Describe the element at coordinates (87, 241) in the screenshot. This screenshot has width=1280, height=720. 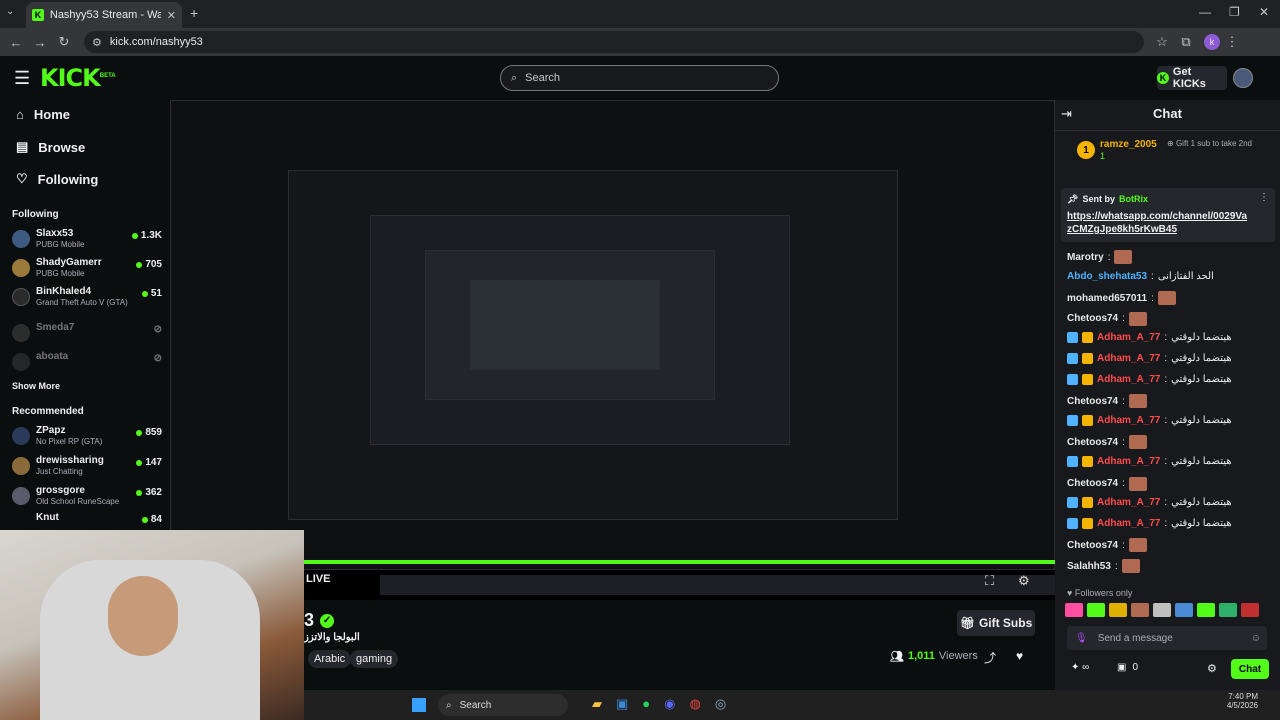
I see `following-channel: Slaxx53 PUBG Mobile 1.3K` at that location.